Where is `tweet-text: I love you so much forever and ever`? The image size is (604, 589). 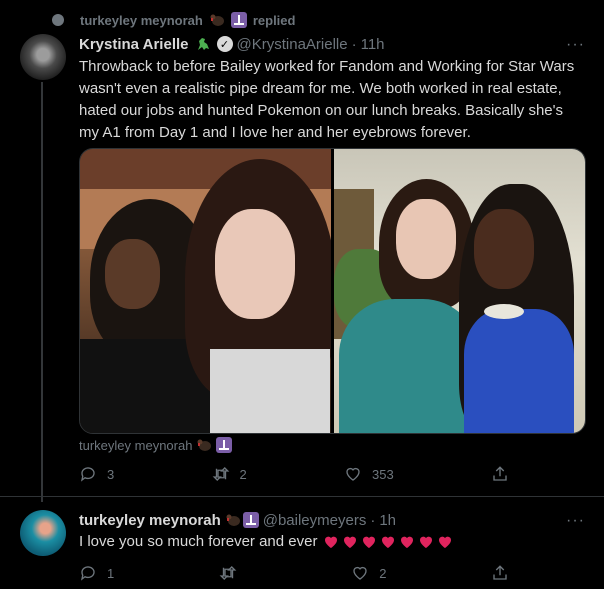 tweet-text: I love you so much forever and ever is located at coordinates (266, 542).